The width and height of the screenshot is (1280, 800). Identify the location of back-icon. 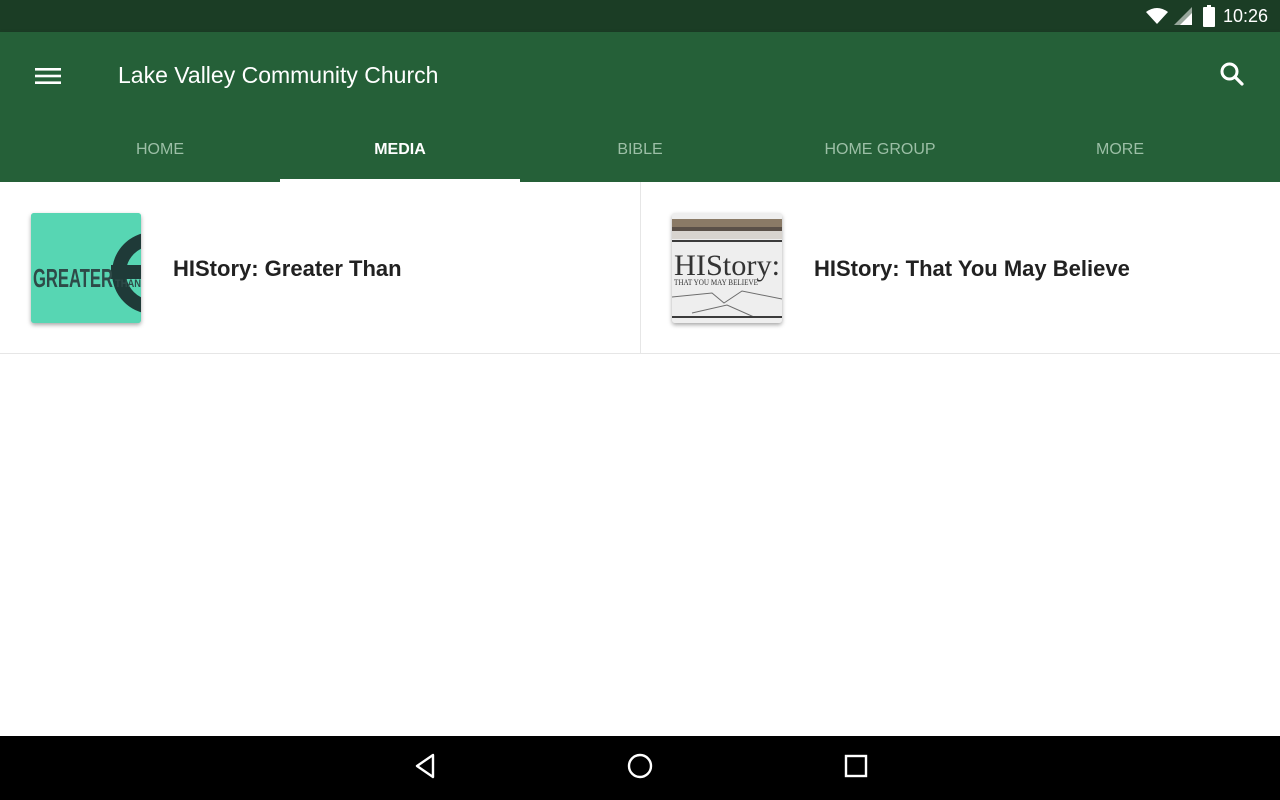
(425, 768).